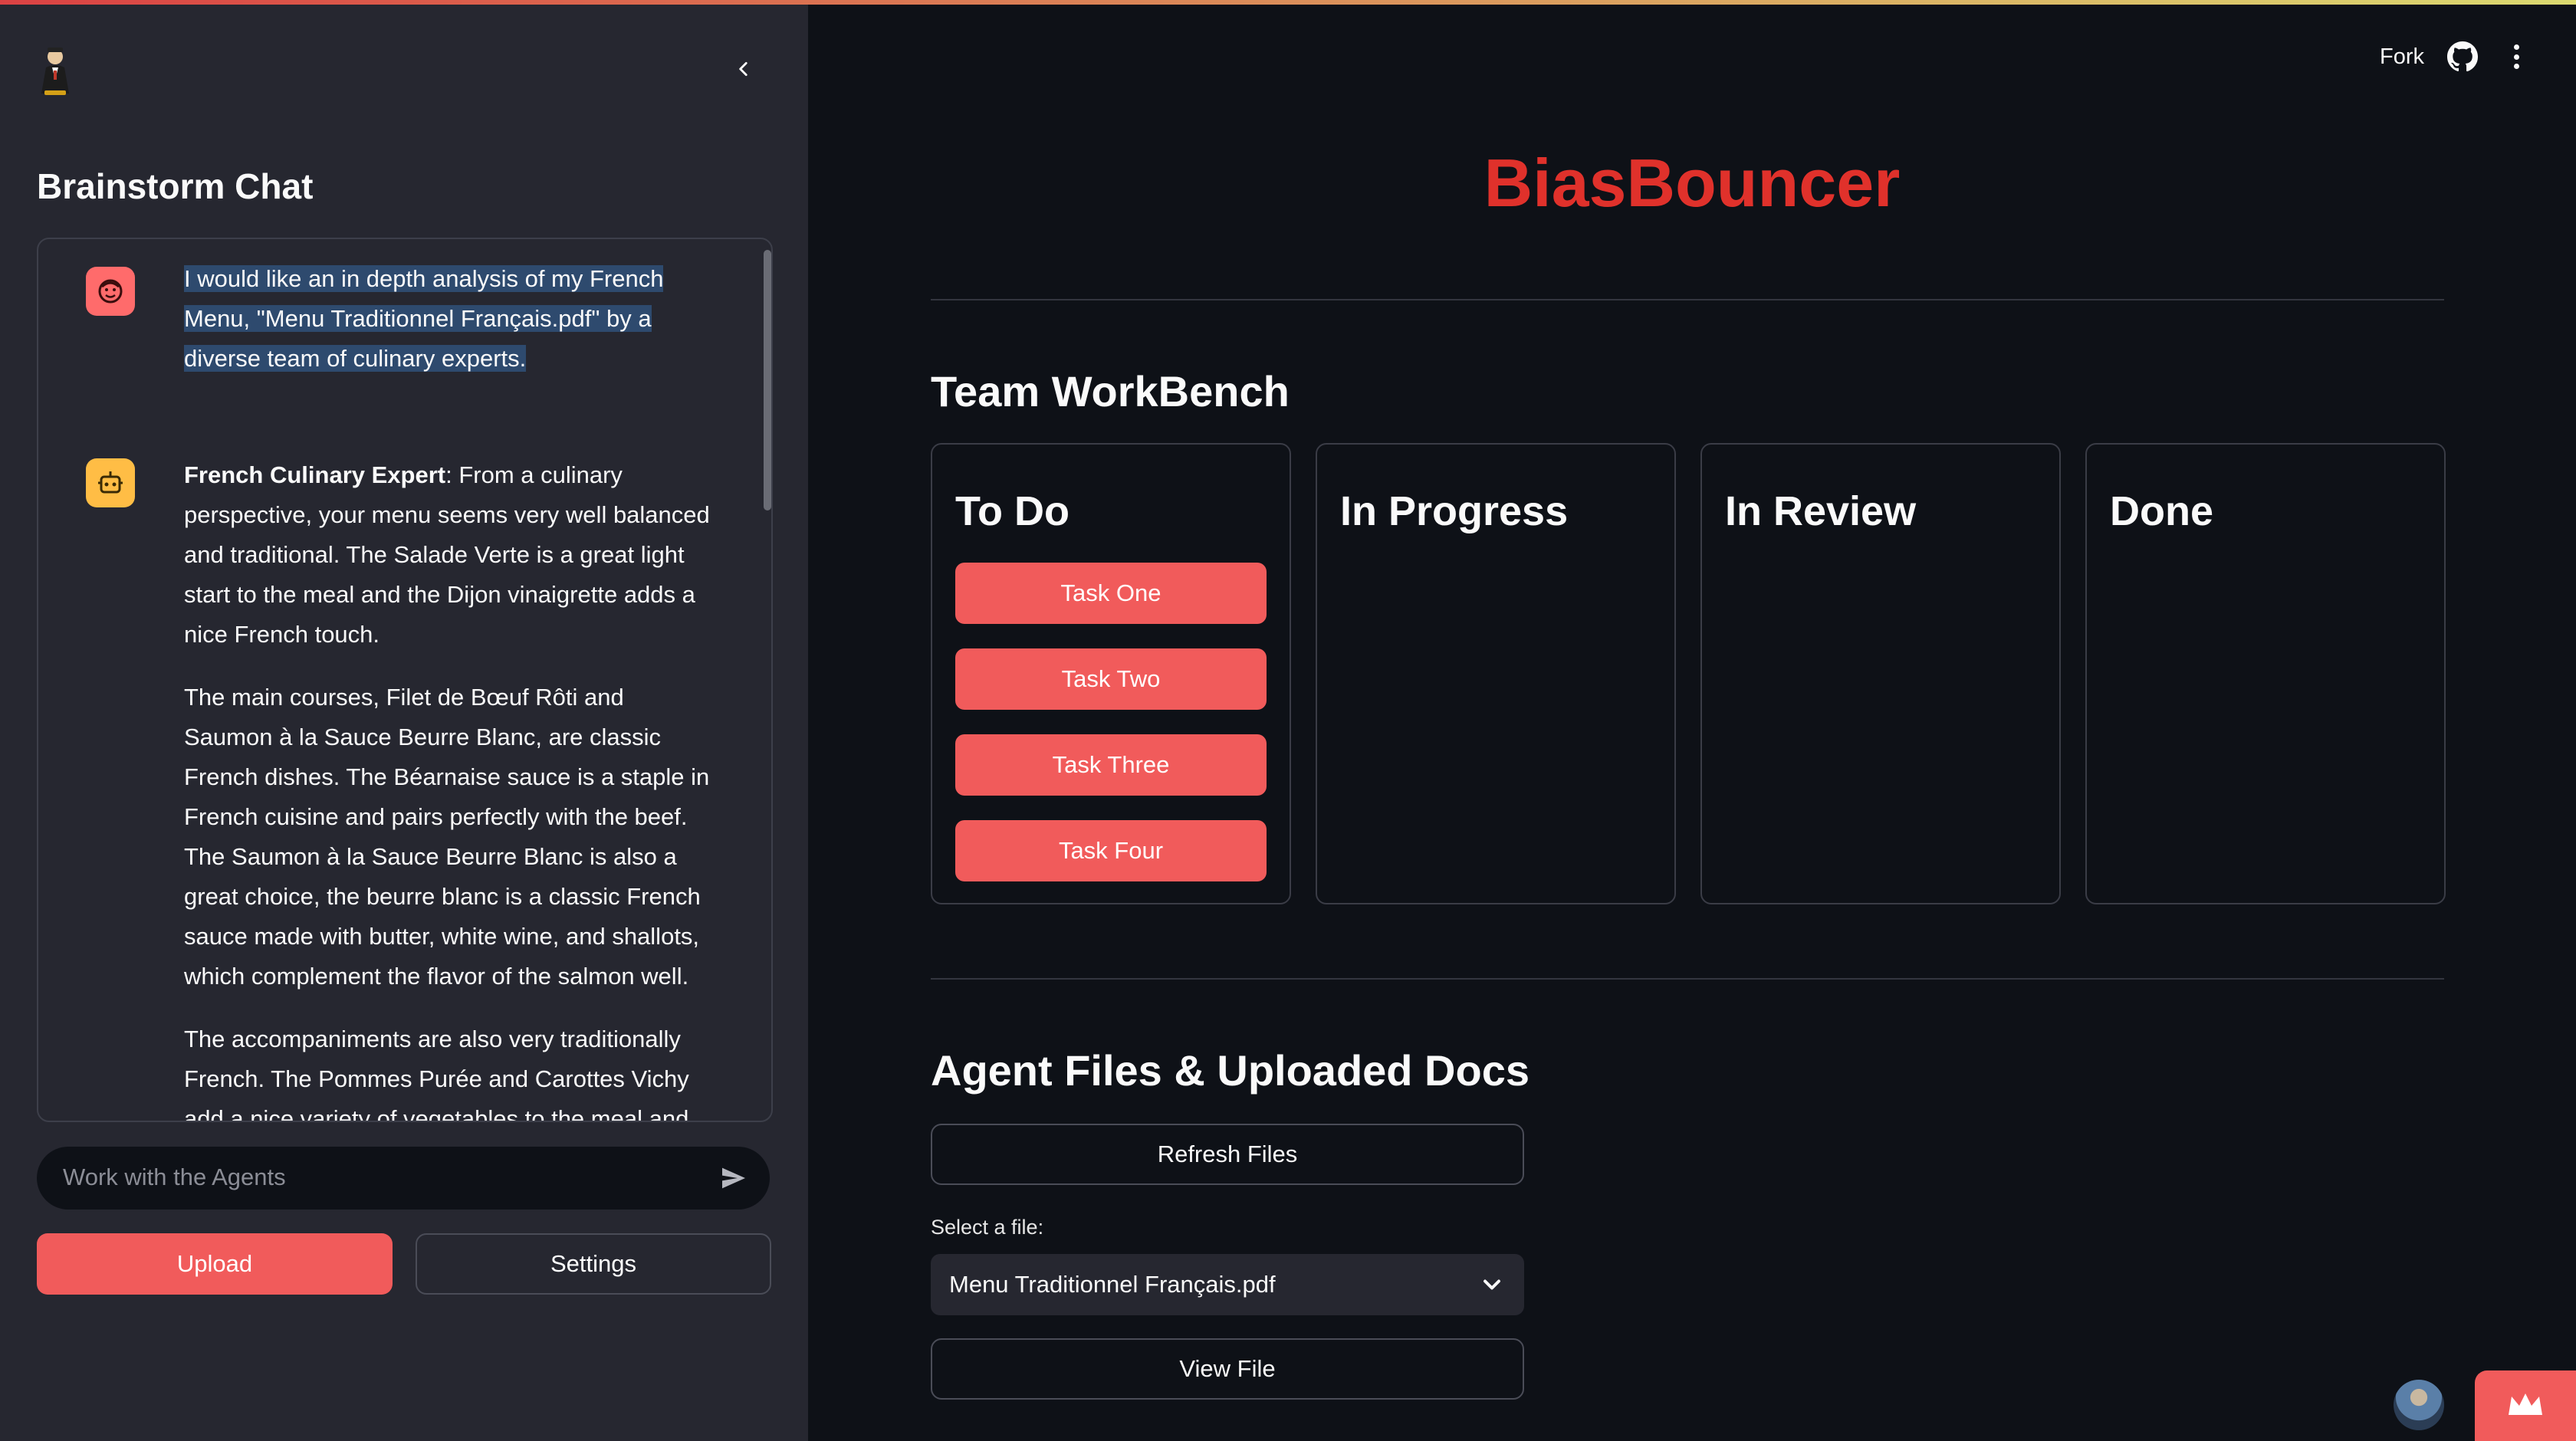 Image resolution: width=2576 pixels, height=1441 pixels. Describe the element at coordinates (1228, 1155) in the screenshot. I see `refresh-files-button: Refresh Files` at that location.